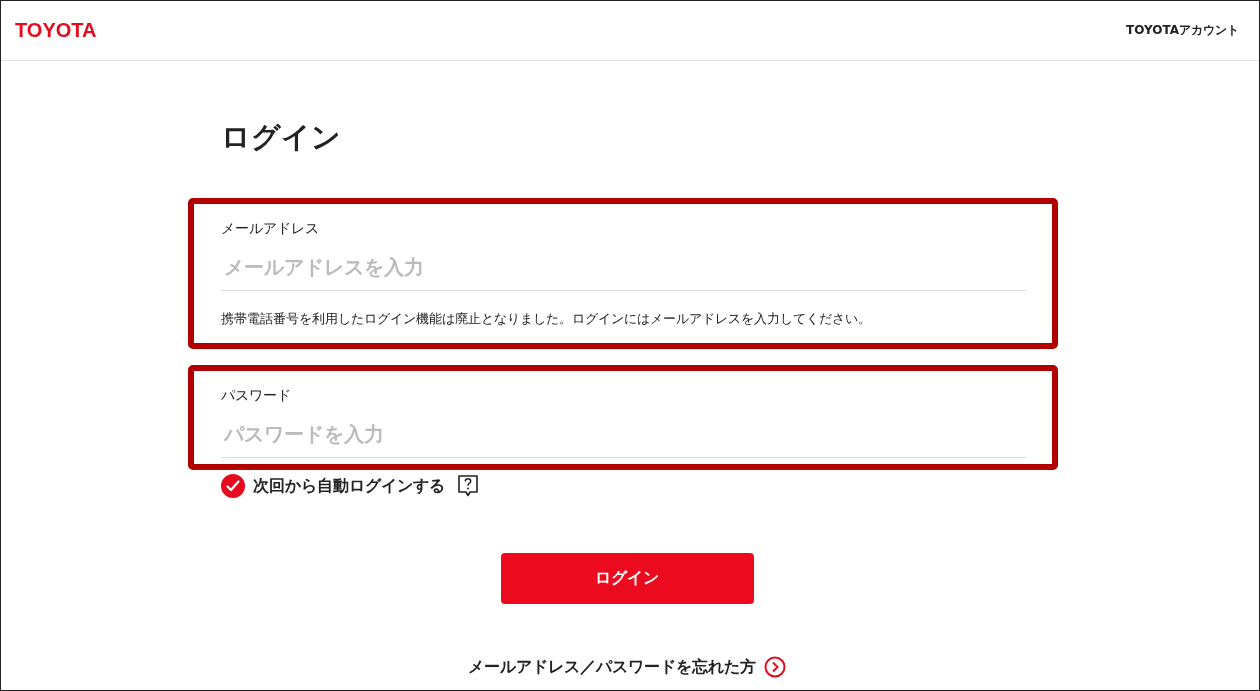 The width and height of the screenshot is (1260, 691). Describe the element at coordinates (256, 395) in the screenshot. I see `field-label: パスワード` at that location.